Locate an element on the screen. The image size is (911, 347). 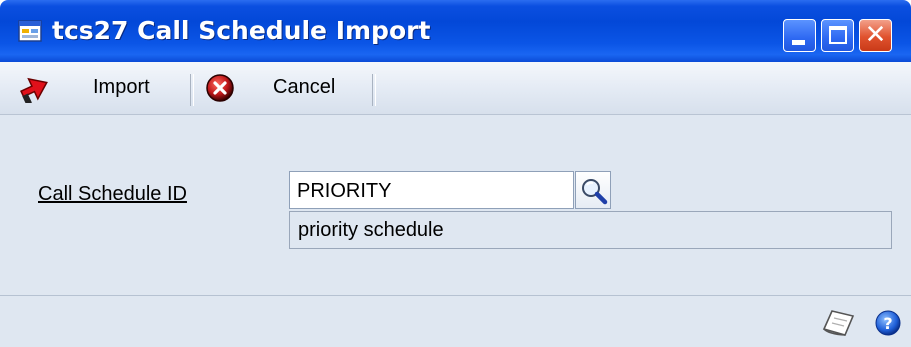
import-button: Import is located at coordinates (88, 88).